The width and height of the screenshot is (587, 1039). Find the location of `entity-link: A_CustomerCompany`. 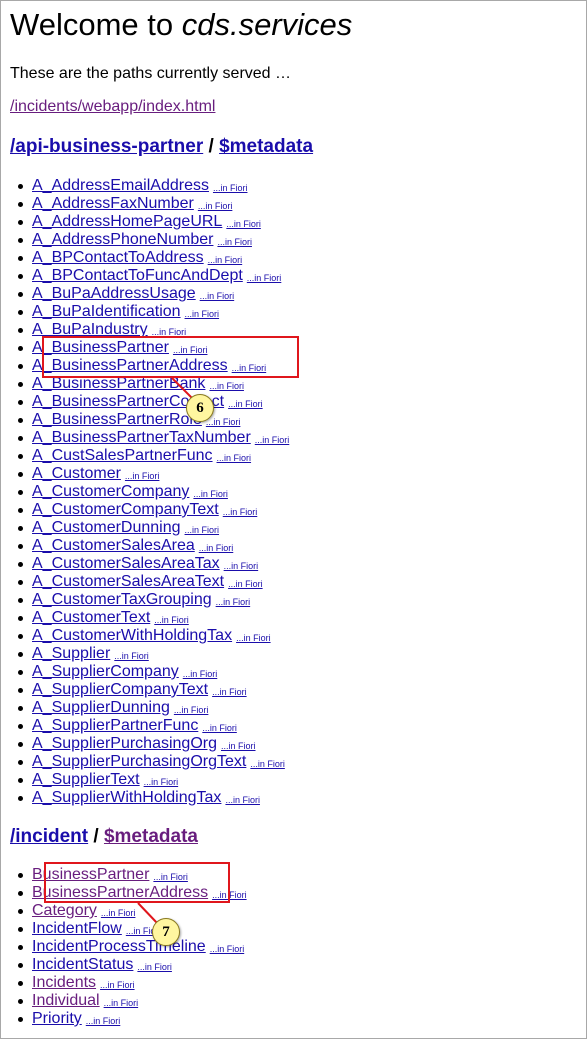

entity-link: A_CustomerCompany is located at coordinates (110, 491).